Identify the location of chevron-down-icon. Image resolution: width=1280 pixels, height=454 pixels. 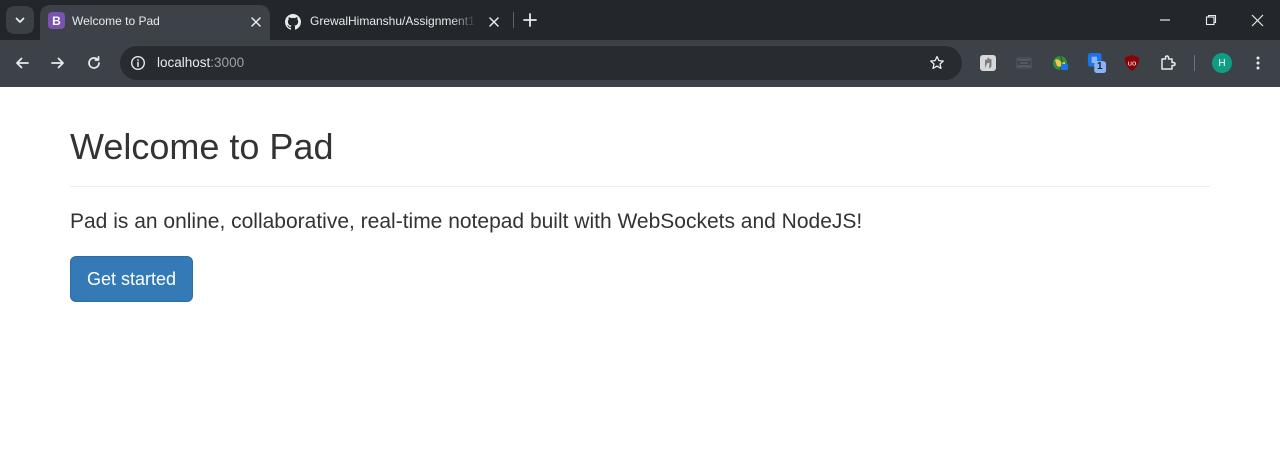
(20, 20).